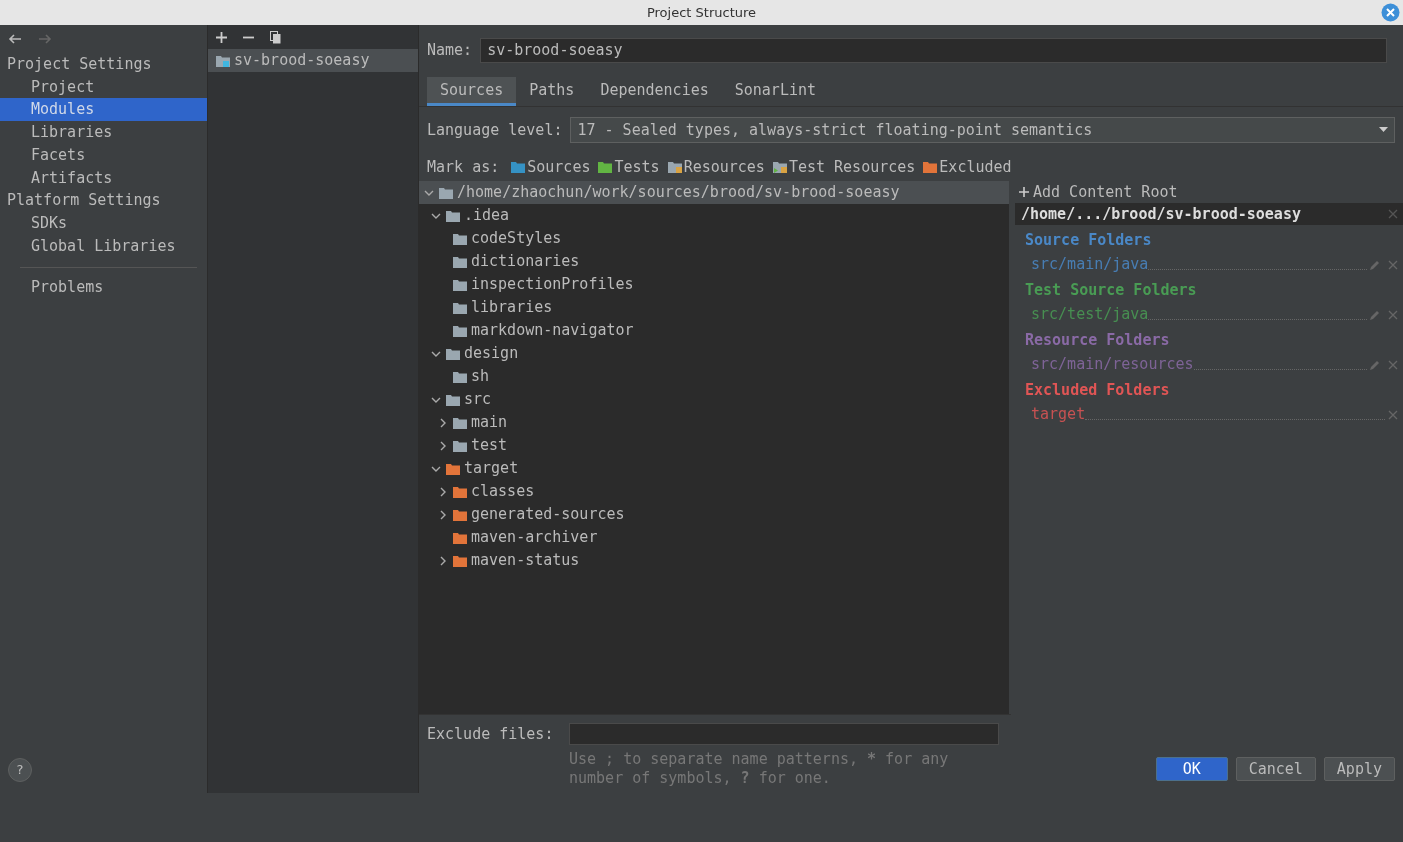  Describe the element at coordinates (835, 130) in the screenshot. I see `dropdown-value: 17 - Sealed types, always-strict floating-point semantics` at that location.